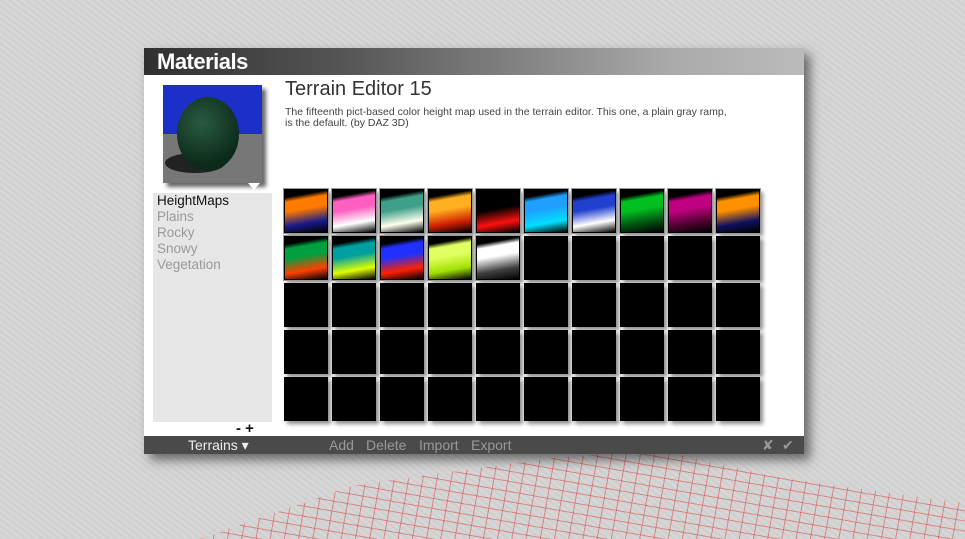  What do you see at coordinates (254, 186) in the screenshot?
I see `preview-menu-triangle-icon` at bounding box center [254, 186].